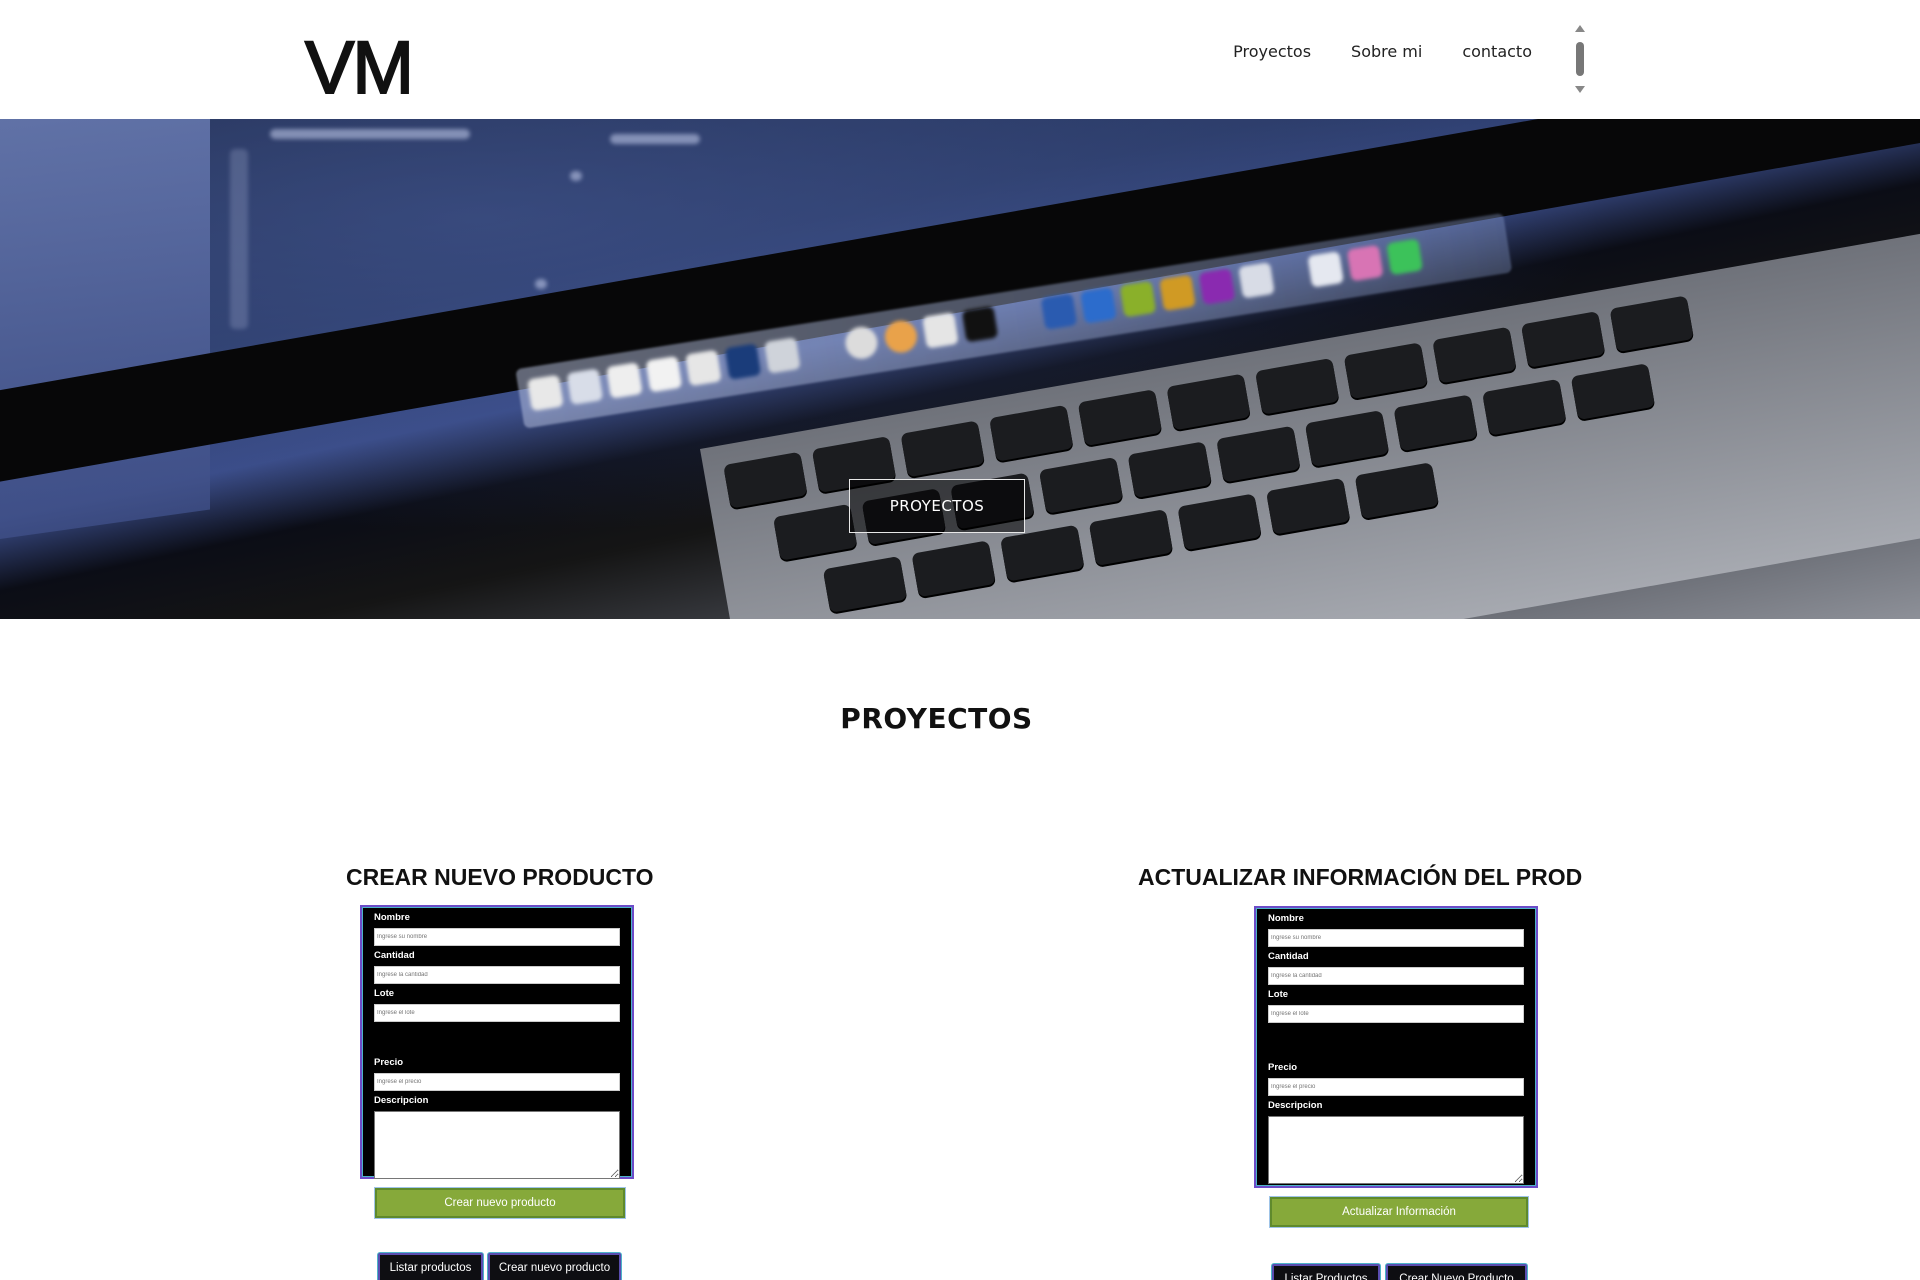 Image resolution: width=1920 pixels, height=1280 pixels. What do you see at coordinates (554, 1266) in the screenshot?
I see `new-product-button: Crear nuevo producto` at bounding box center [554, 1266].